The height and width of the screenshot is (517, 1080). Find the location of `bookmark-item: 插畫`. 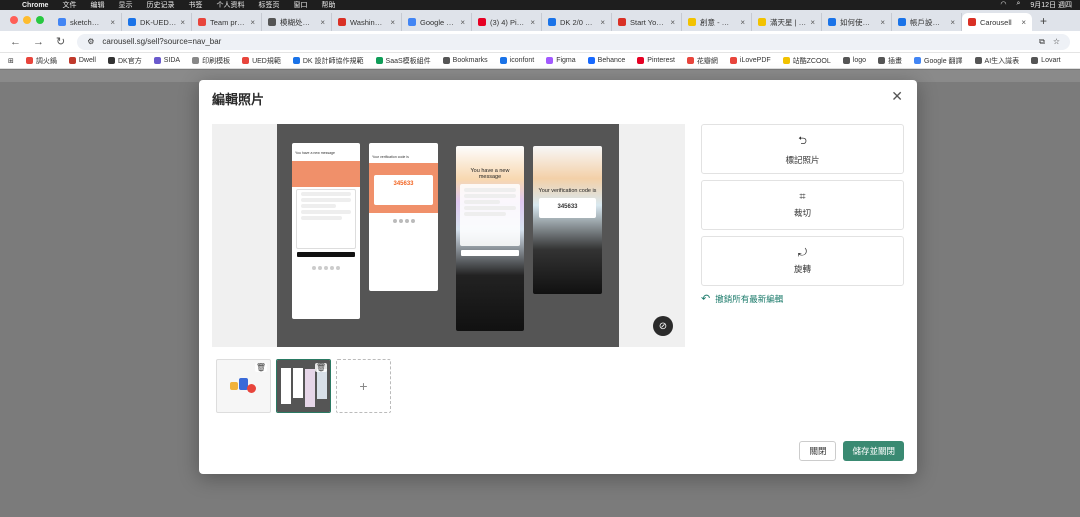

bookmark-item: 插畫 is located at coordinates (890, 61).